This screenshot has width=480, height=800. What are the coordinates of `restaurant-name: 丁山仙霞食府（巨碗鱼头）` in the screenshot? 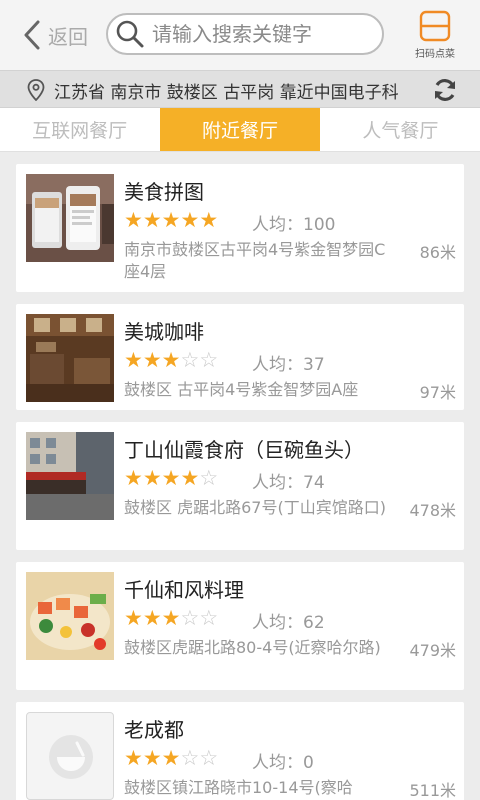 It's located at (244, 450).